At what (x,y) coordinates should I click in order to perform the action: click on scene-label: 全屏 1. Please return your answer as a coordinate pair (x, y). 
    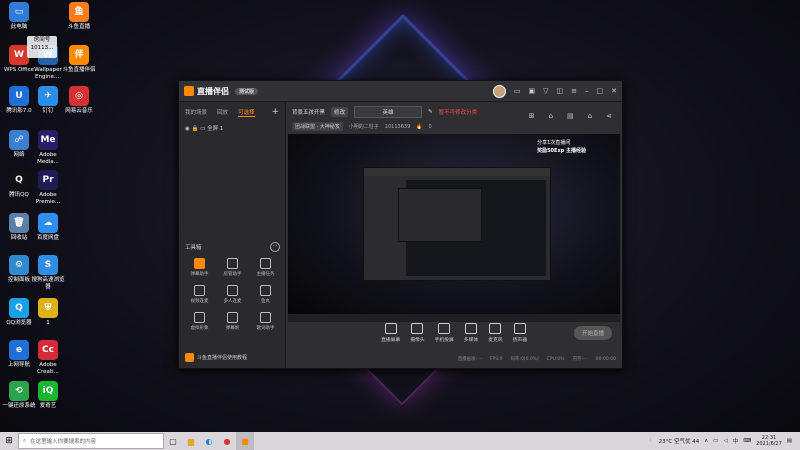
    Looking at the image, I should click on (215, 129).